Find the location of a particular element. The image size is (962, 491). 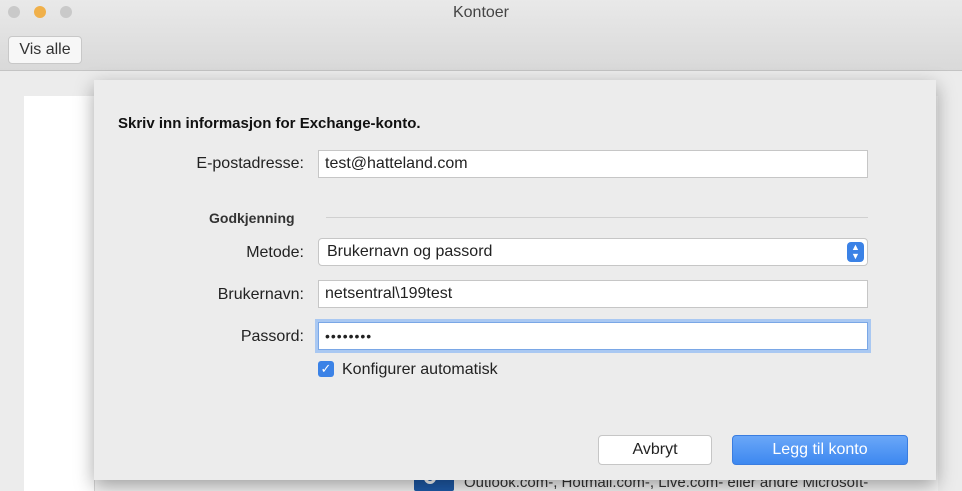

method-label: Metode: is located at coordinates (275, 252).